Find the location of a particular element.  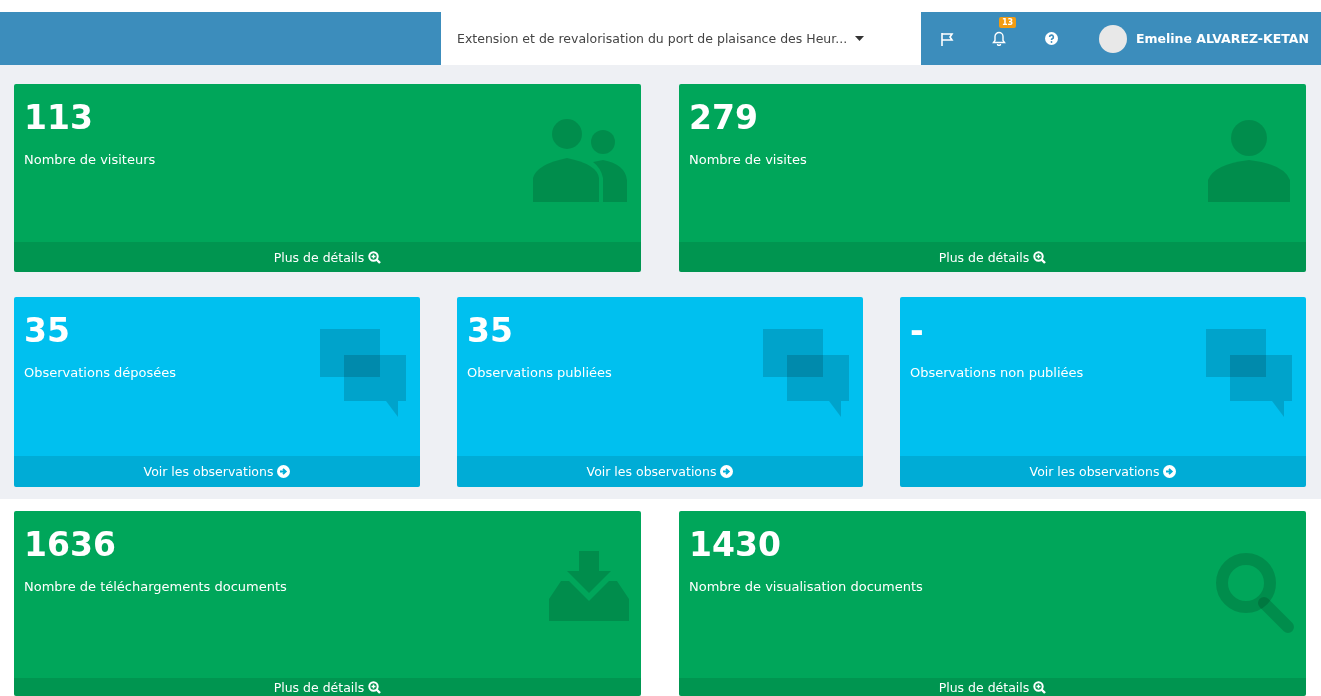

notifications-button: 13 is located at coordinates (999, 38).